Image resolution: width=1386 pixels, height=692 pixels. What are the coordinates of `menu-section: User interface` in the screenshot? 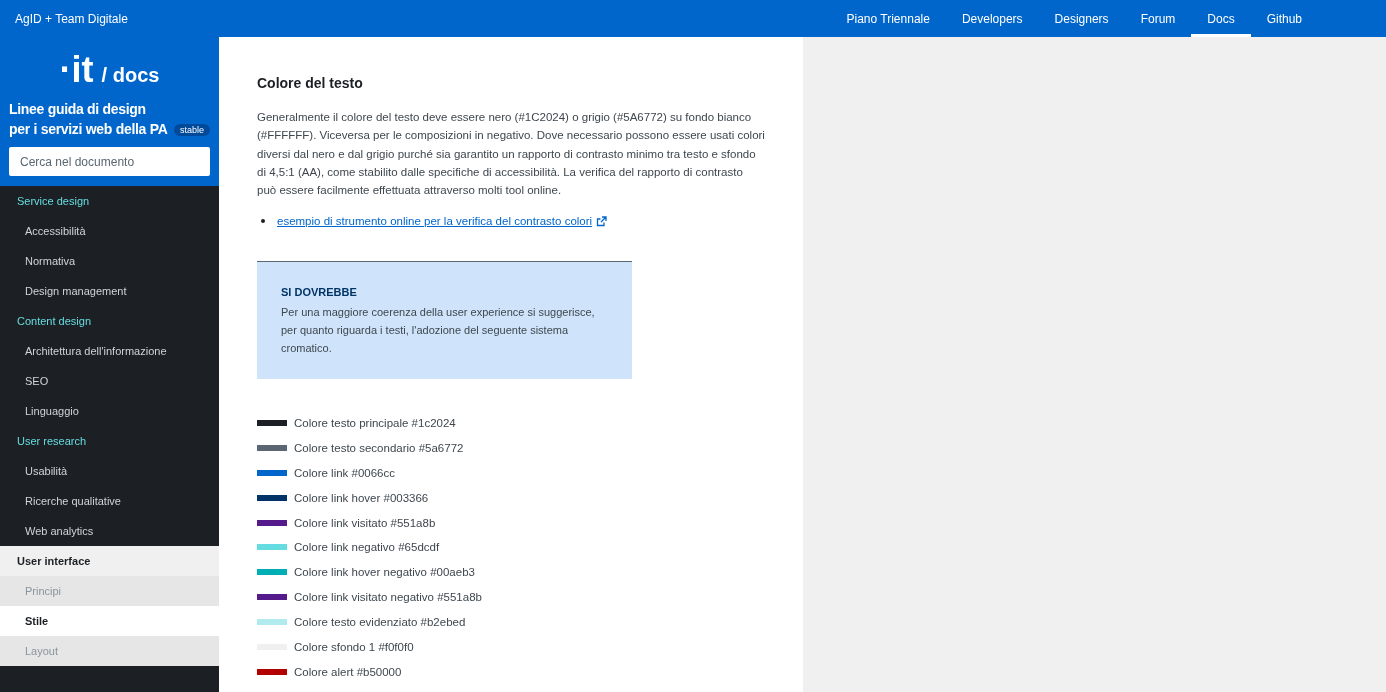 It's located at (109, 561).